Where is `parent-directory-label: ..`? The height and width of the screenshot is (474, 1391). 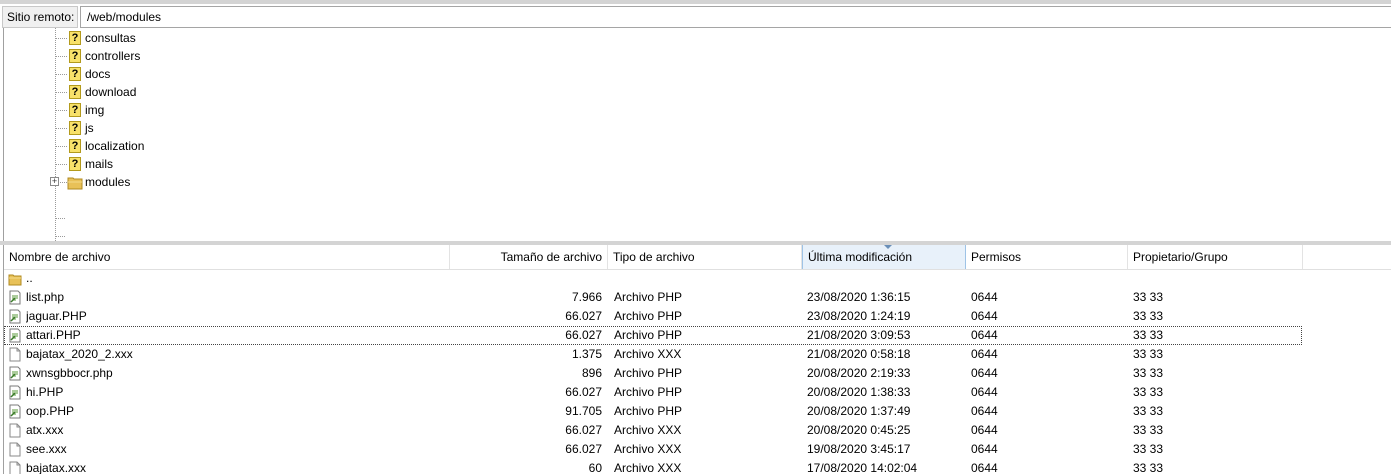
parent-directory-label: .. is located at coordinates (29, 278).